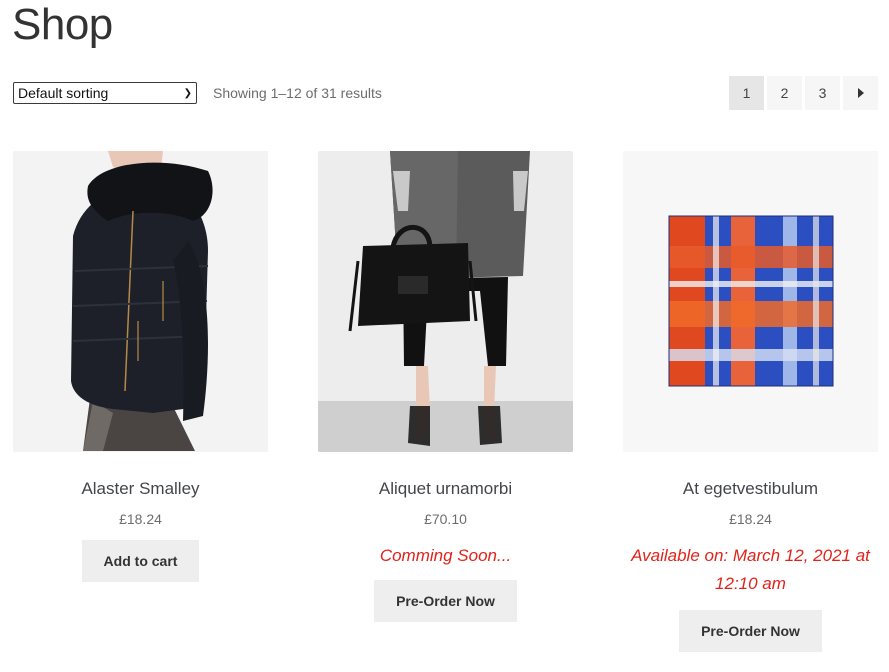  What do you see at coordinates (63, 93) in the screenshot?
I see `sorting-select-value: Default sorting` at bounding box center [63, 93].